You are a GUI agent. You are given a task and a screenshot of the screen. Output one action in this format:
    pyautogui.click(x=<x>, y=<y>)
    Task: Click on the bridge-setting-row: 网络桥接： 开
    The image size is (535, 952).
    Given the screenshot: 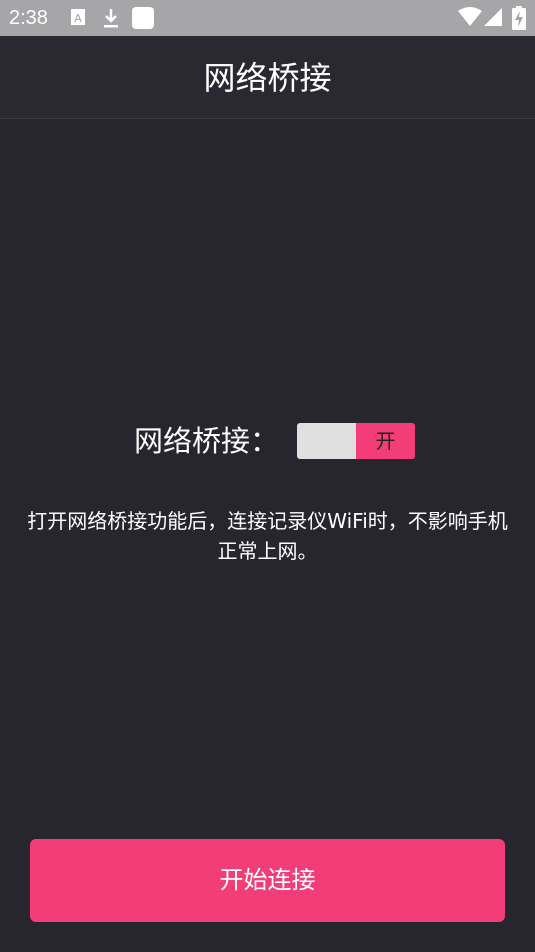 What is the action you would take?
    pyautogui.click(x=275, y=441)
    